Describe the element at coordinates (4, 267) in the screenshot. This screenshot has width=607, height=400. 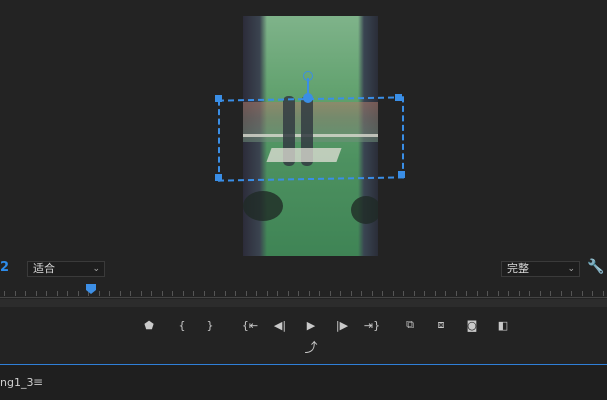
I see `playhead-timecode: 2` at that location.